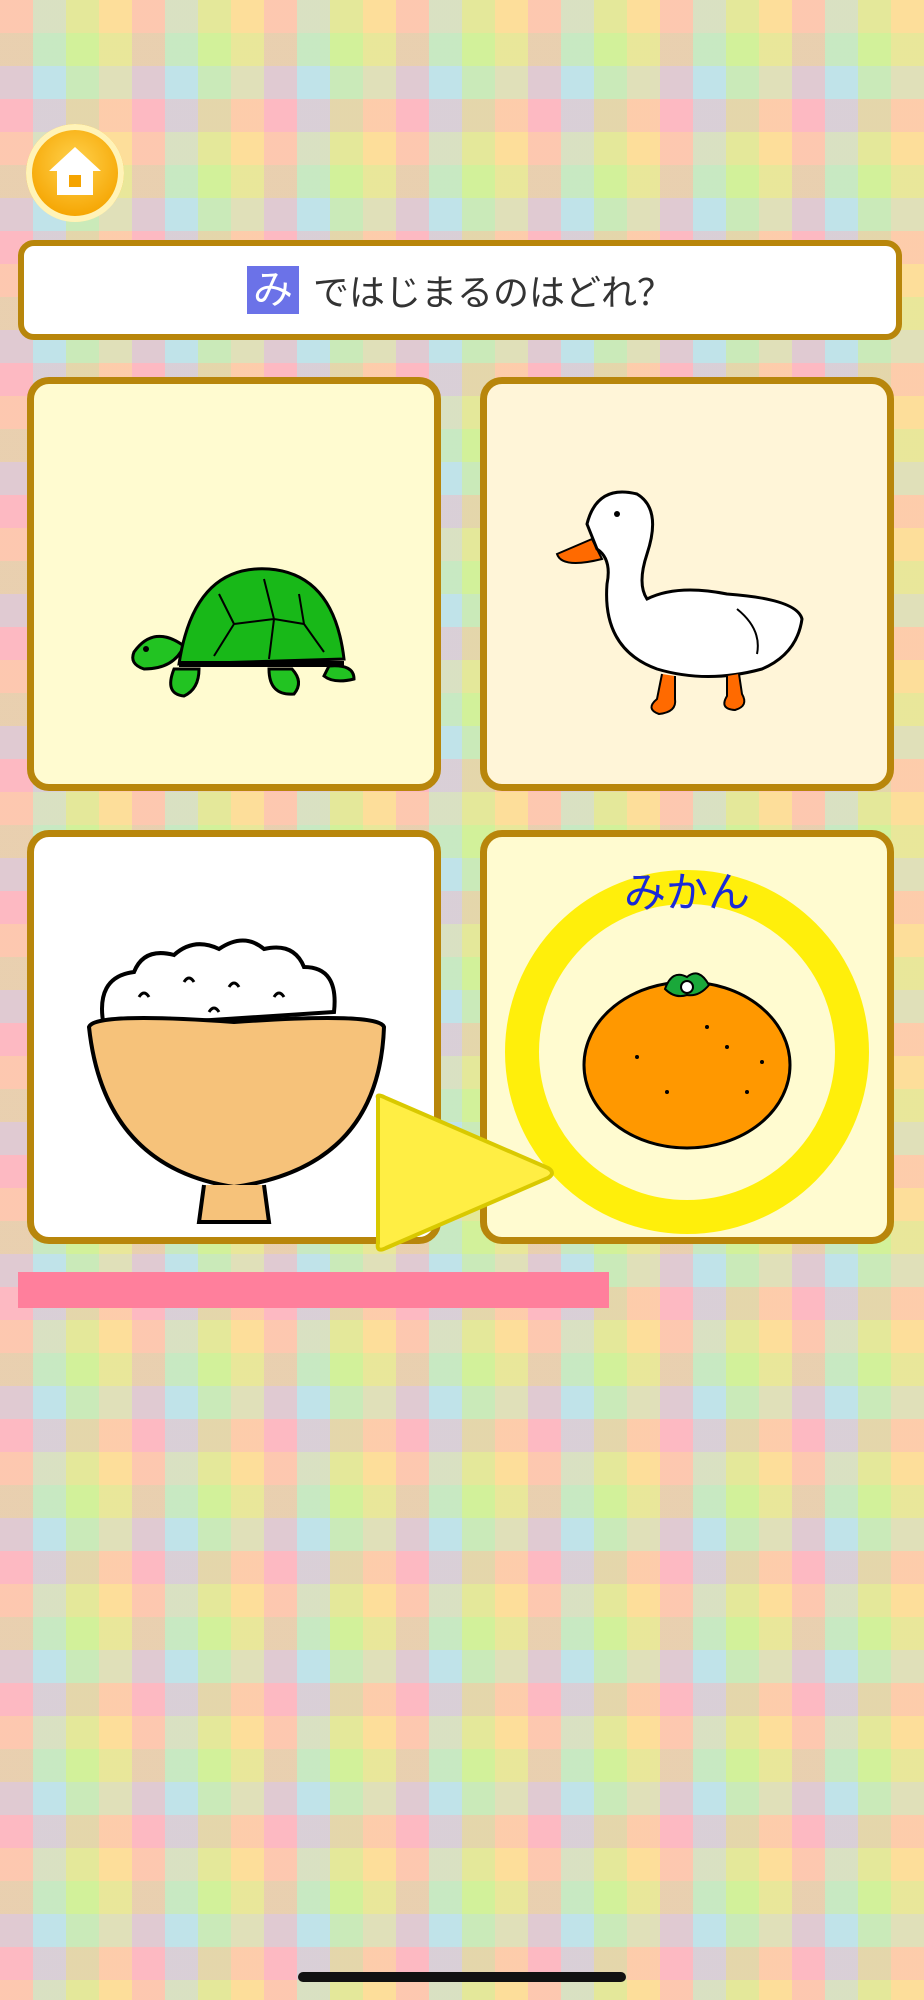  What do you see at coordinates (243, 632) in the screenshot?
I see `turtle-icon` at bounding box center [243, 632].